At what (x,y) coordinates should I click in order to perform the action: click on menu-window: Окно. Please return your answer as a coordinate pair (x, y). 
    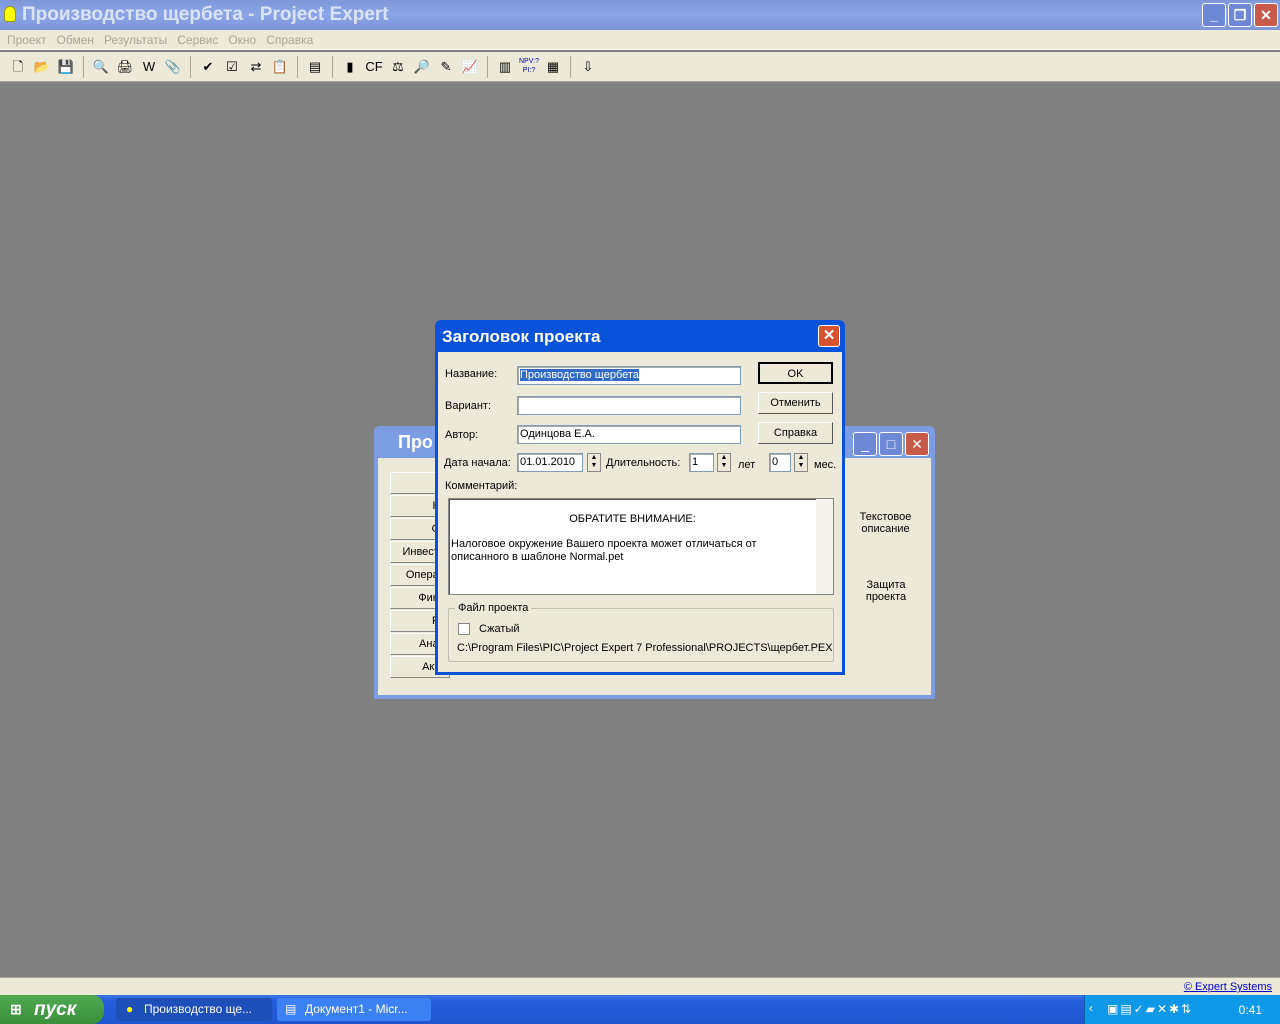
    Looking at the image, I should click on (242, 39).